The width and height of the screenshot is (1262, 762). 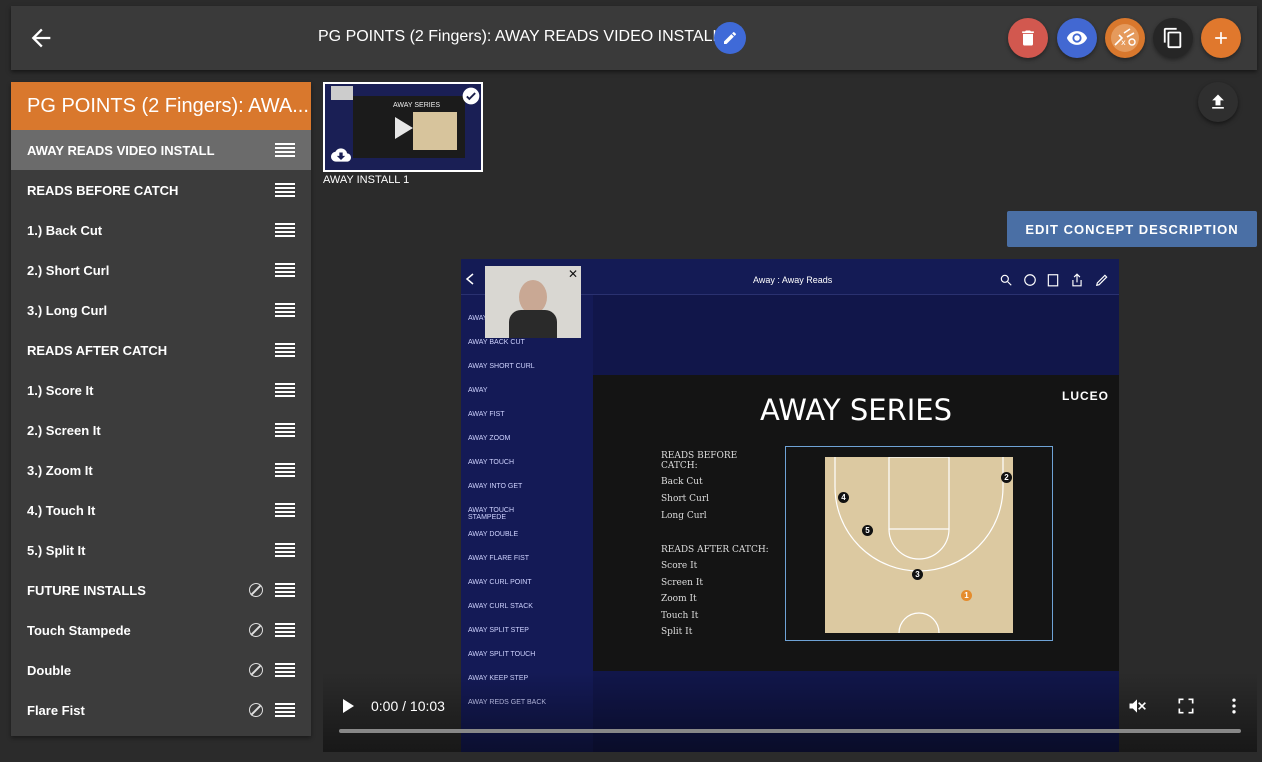 What do you see at coordinates (61, 510) in the screenshot?
I see `sidebar-item-label: 4.) Touch It` at bounding box center [61, 510].